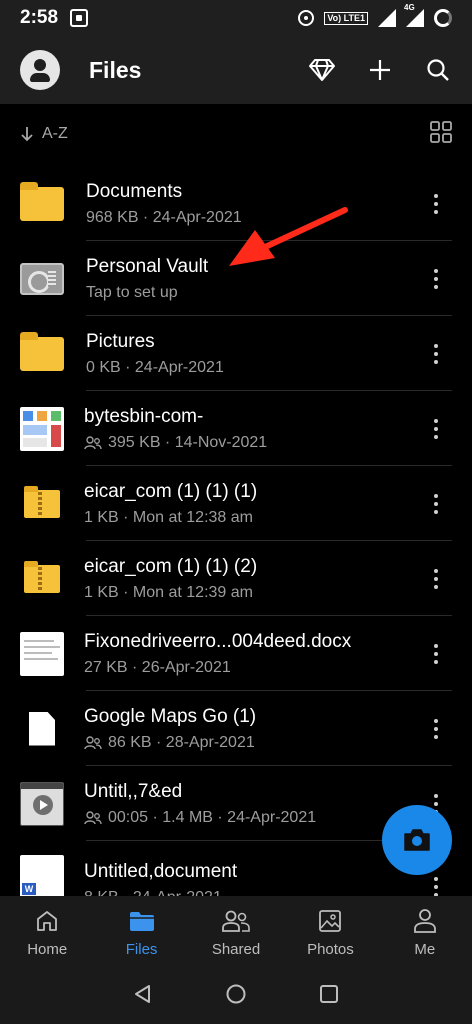  Describe the element at coordinates (164, 217) in the screenshot. I see `file-meta: 968 KB · 24-Apr-2021` at that location.